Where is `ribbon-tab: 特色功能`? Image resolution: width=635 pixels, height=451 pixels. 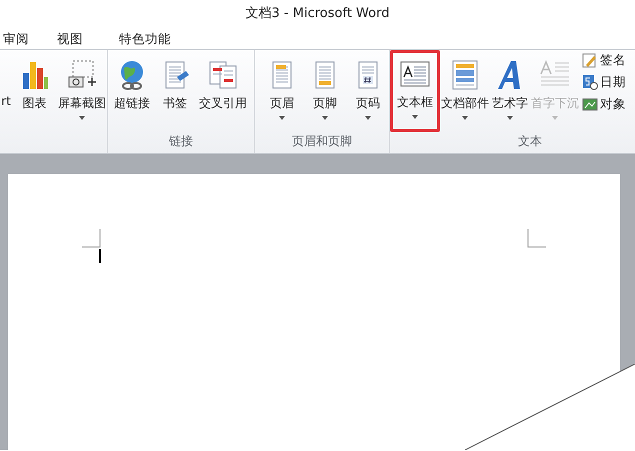
ribbon-tab: 特色功能 is located at coordinates (145, 39).